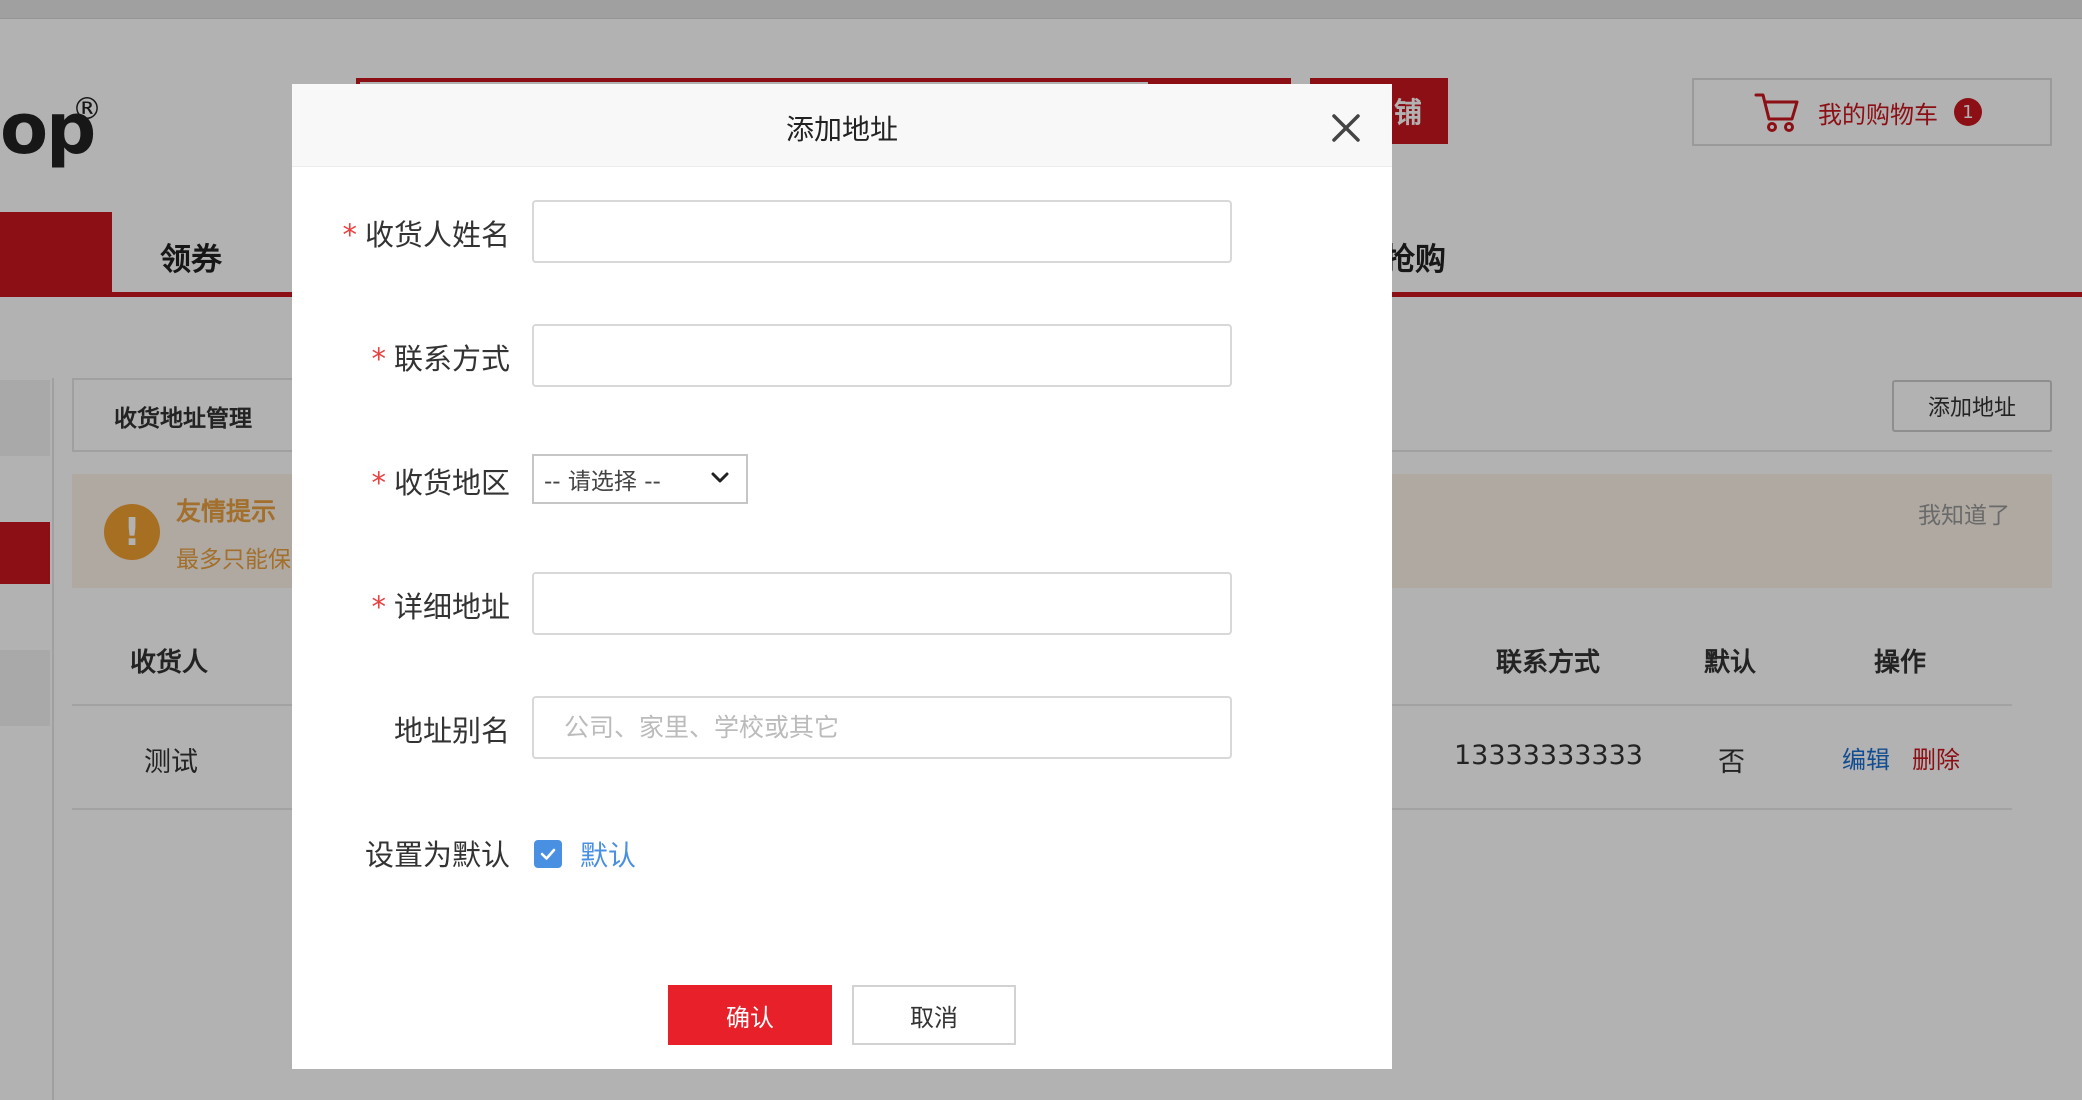 This screenshot has height=1100, width=2082. Describe the element at coordinates (451, 607) in the screenshot. I see `detail-label-text: 详细地址` at that location.